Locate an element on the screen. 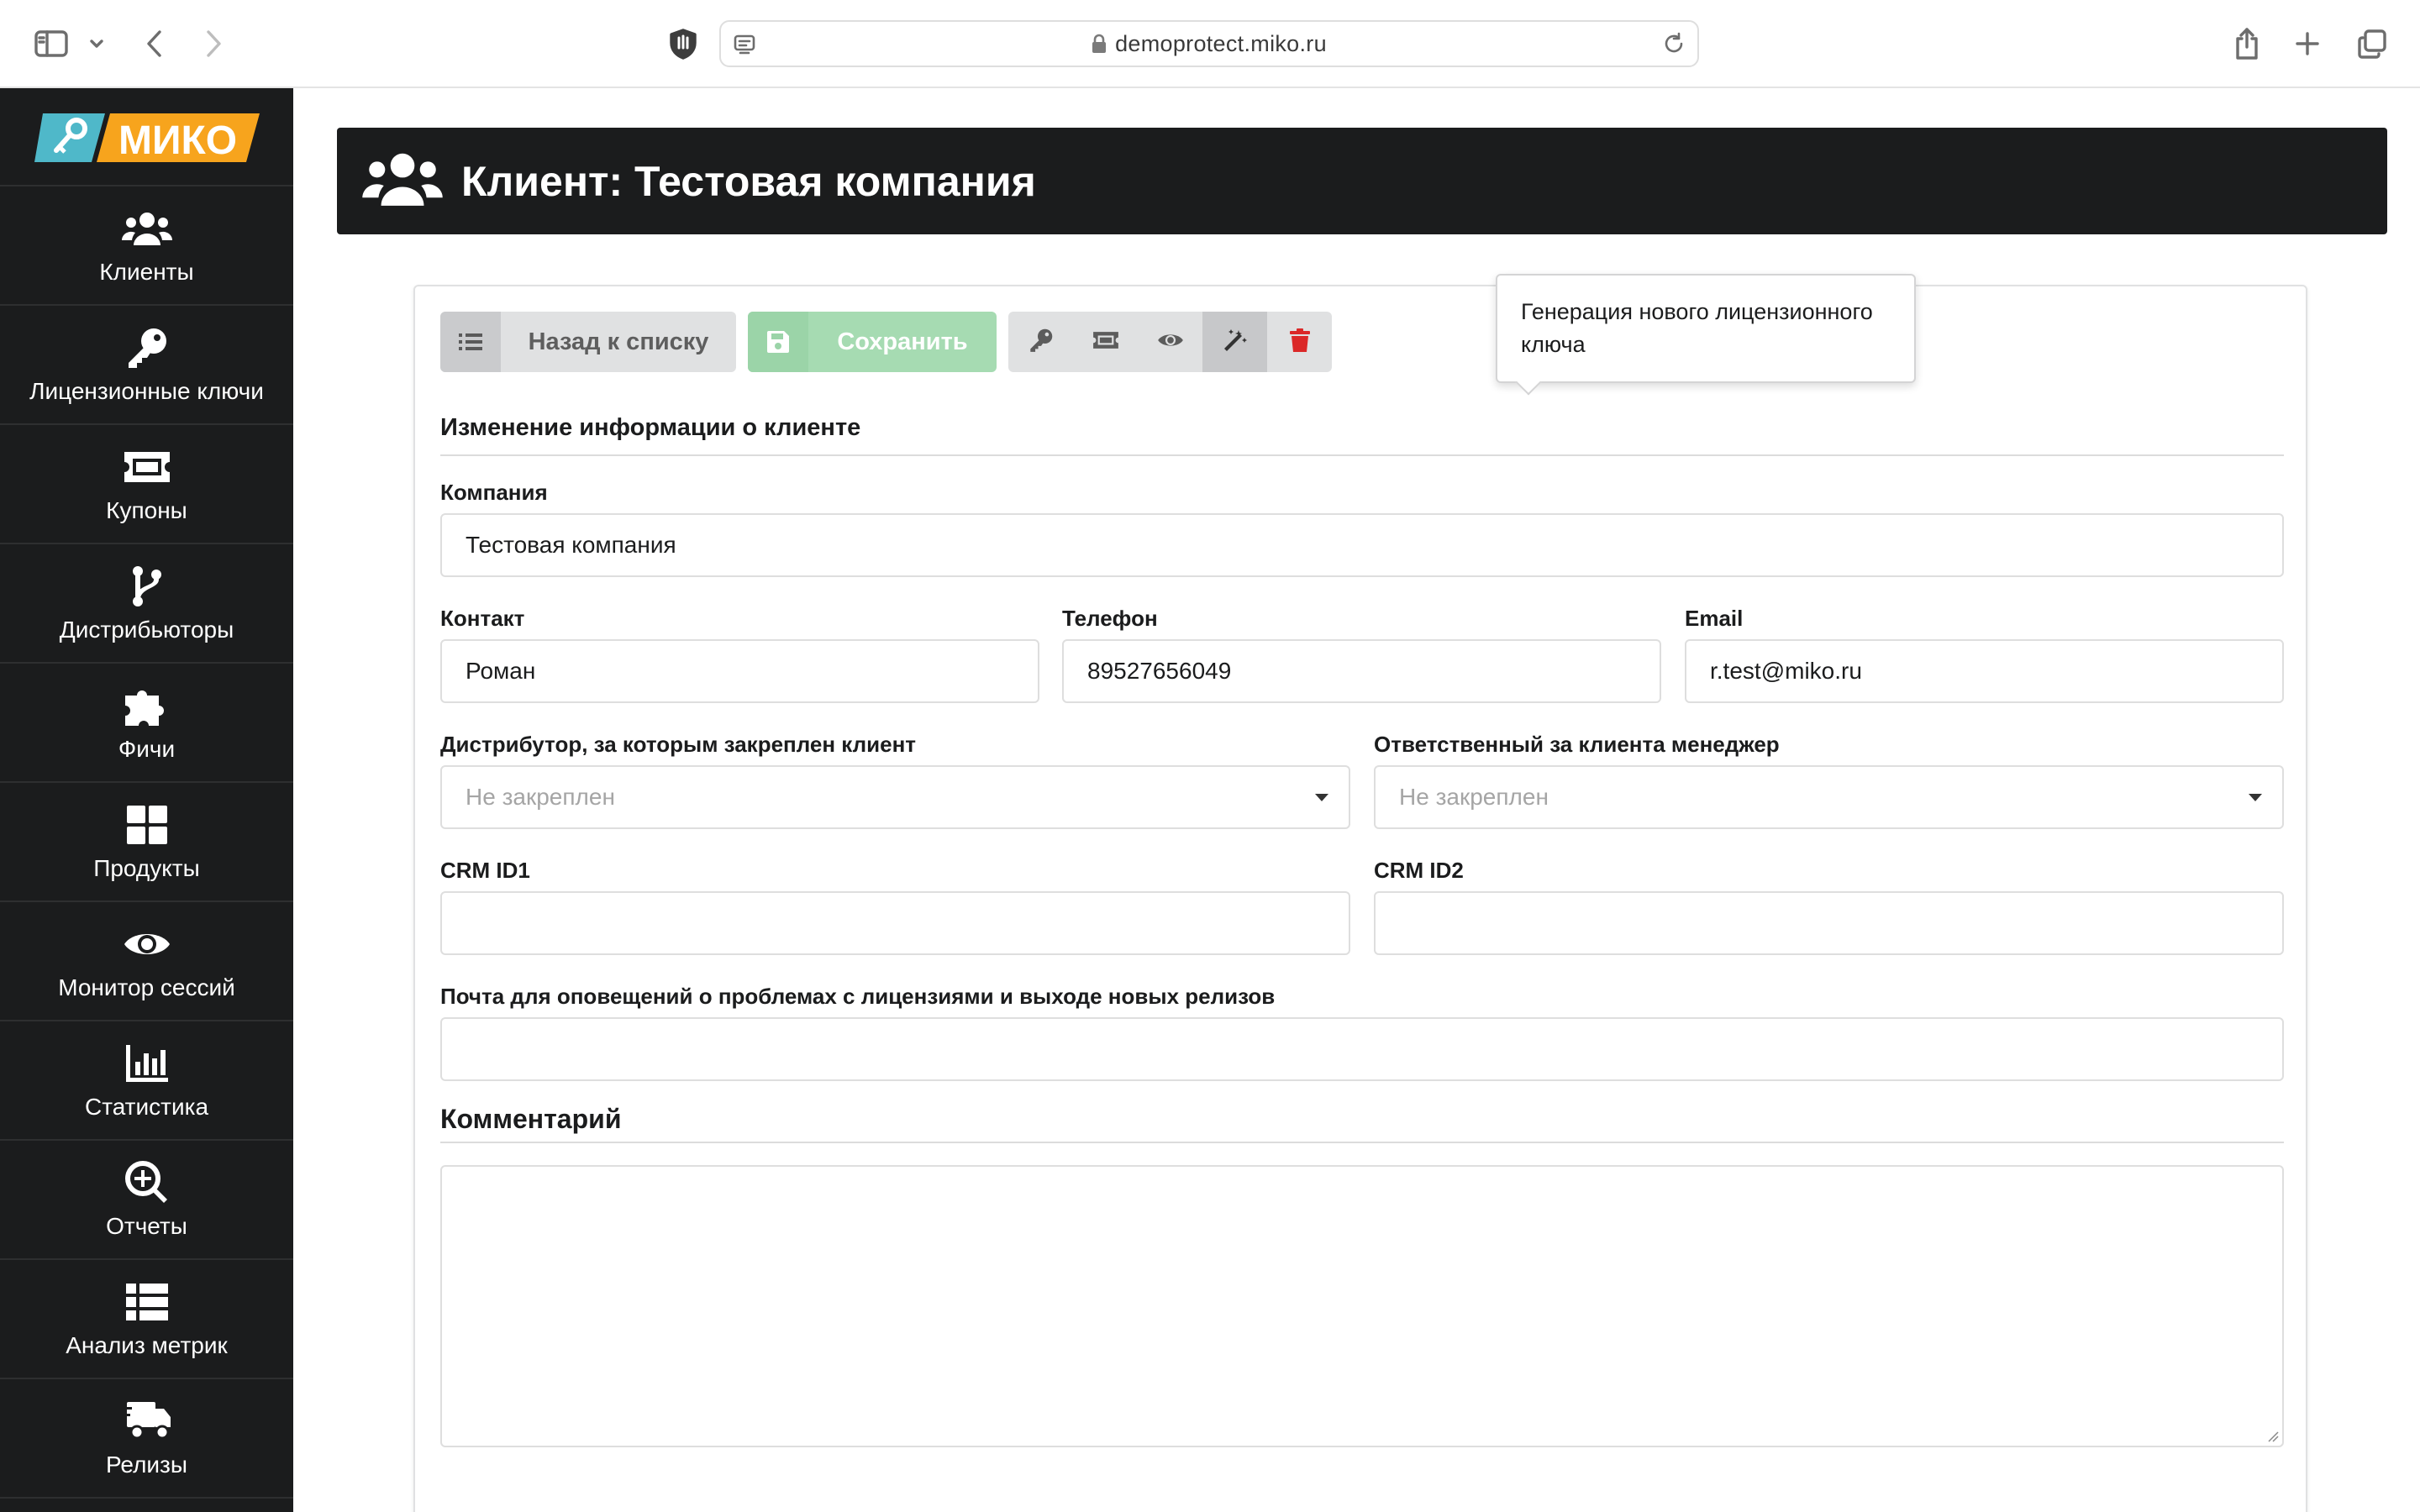  crm-id1-label: CRM ID1 is located at coordinates (485, 870).